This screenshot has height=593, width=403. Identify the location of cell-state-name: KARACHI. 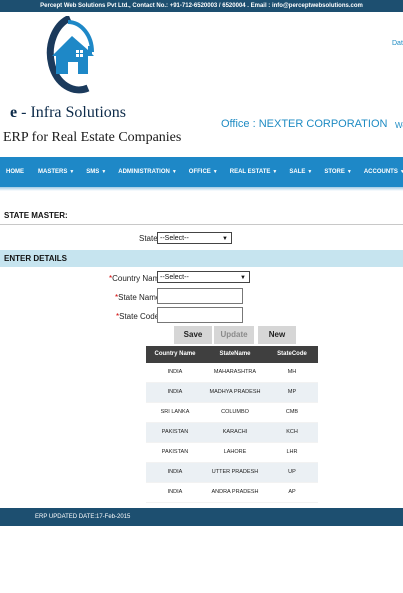
(235, 432).